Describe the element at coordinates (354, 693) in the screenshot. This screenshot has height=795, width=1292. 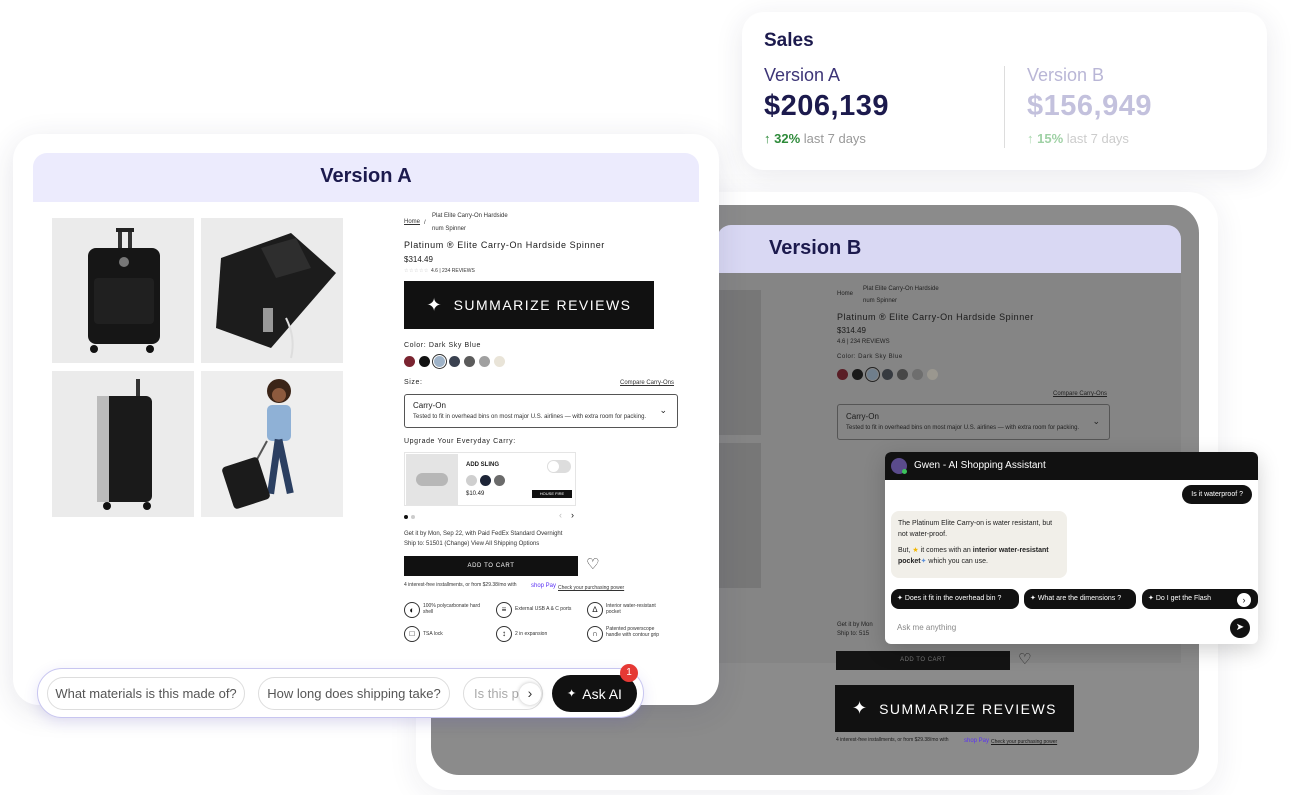
I see `question-chip: How long does shipping take?` at that location.